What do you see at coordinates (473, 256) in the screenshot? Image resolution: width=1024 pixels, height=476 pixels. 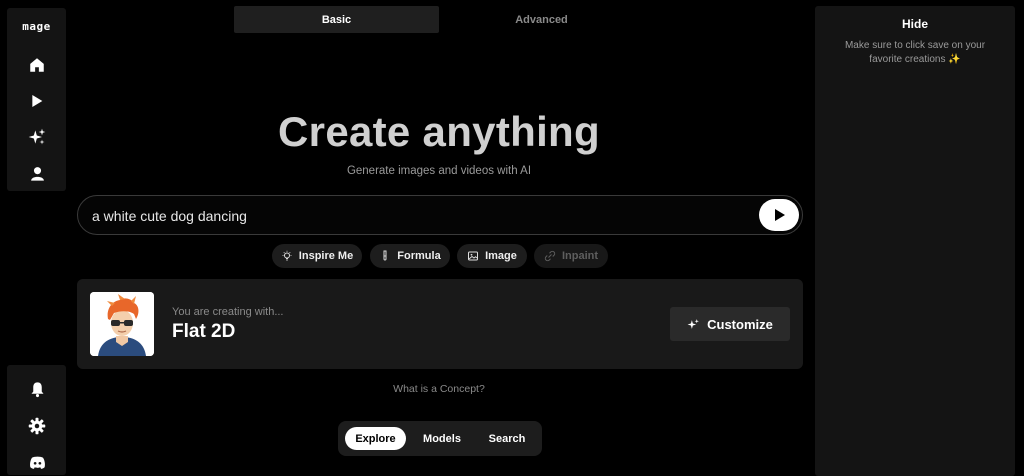 I see `image-icon` at bounding box center [473, 256].